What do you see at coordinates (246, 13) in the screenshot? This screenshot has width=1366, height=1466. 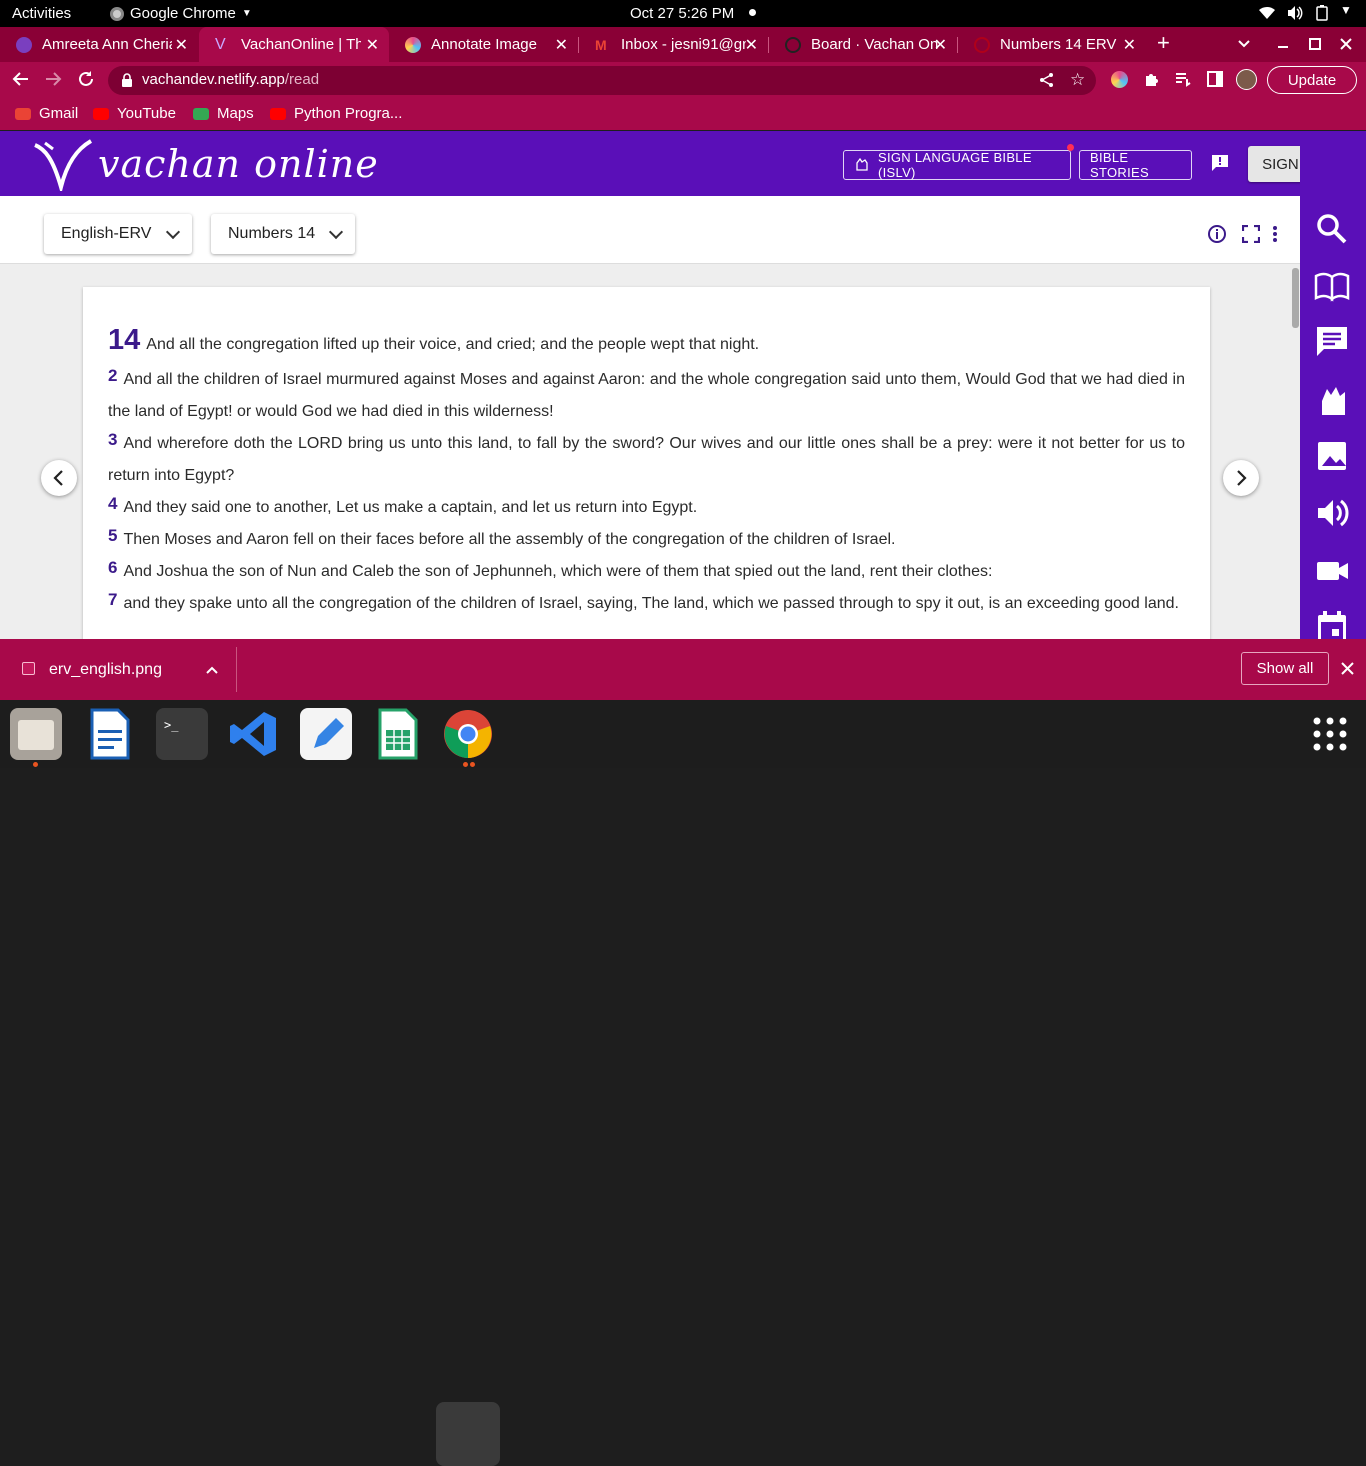 I see `chevron-down-icon: ▼` at bounding box center [246, 13].